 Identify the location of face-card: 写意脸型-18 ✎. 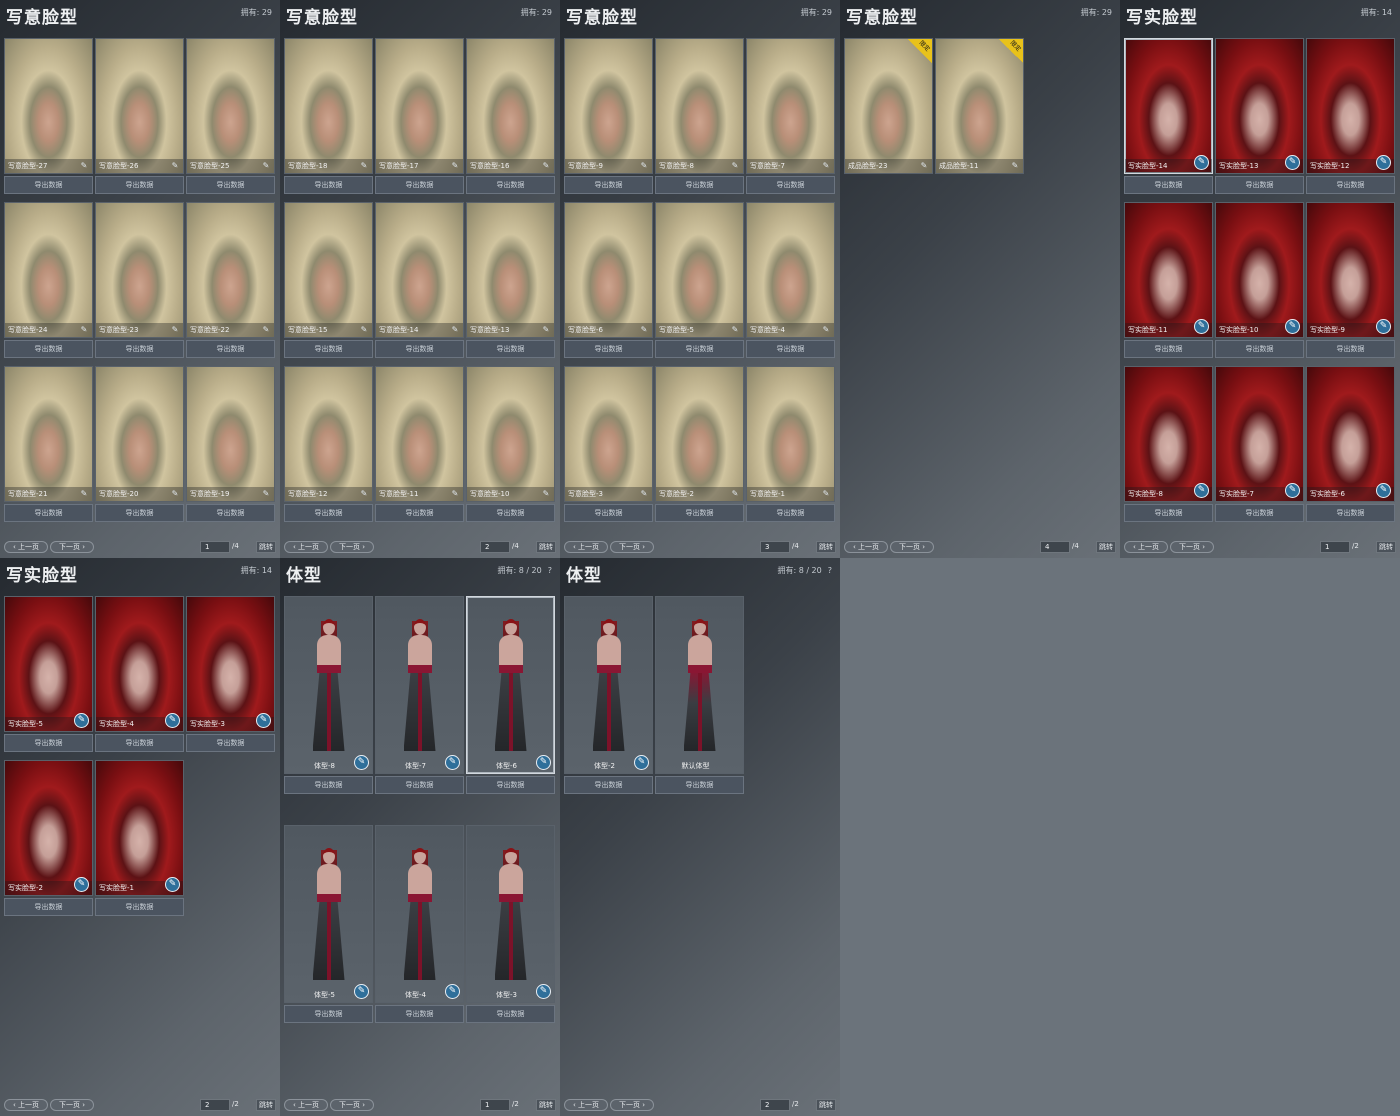
(328, 106).